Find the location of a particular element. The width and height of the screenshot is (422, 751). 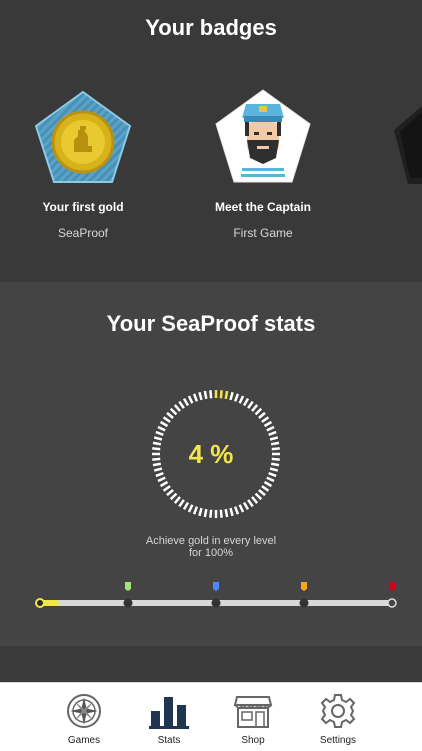

tab-label: Settings is located at coordinates (338, 740).